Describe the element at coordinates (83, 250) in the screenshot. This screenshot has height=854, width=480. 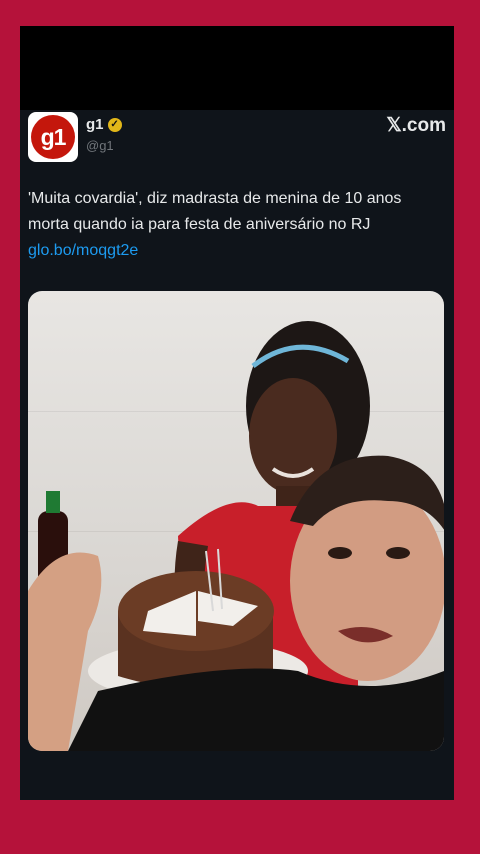
I see `tweet-link: glo.bo/moqgt2e` at that location.